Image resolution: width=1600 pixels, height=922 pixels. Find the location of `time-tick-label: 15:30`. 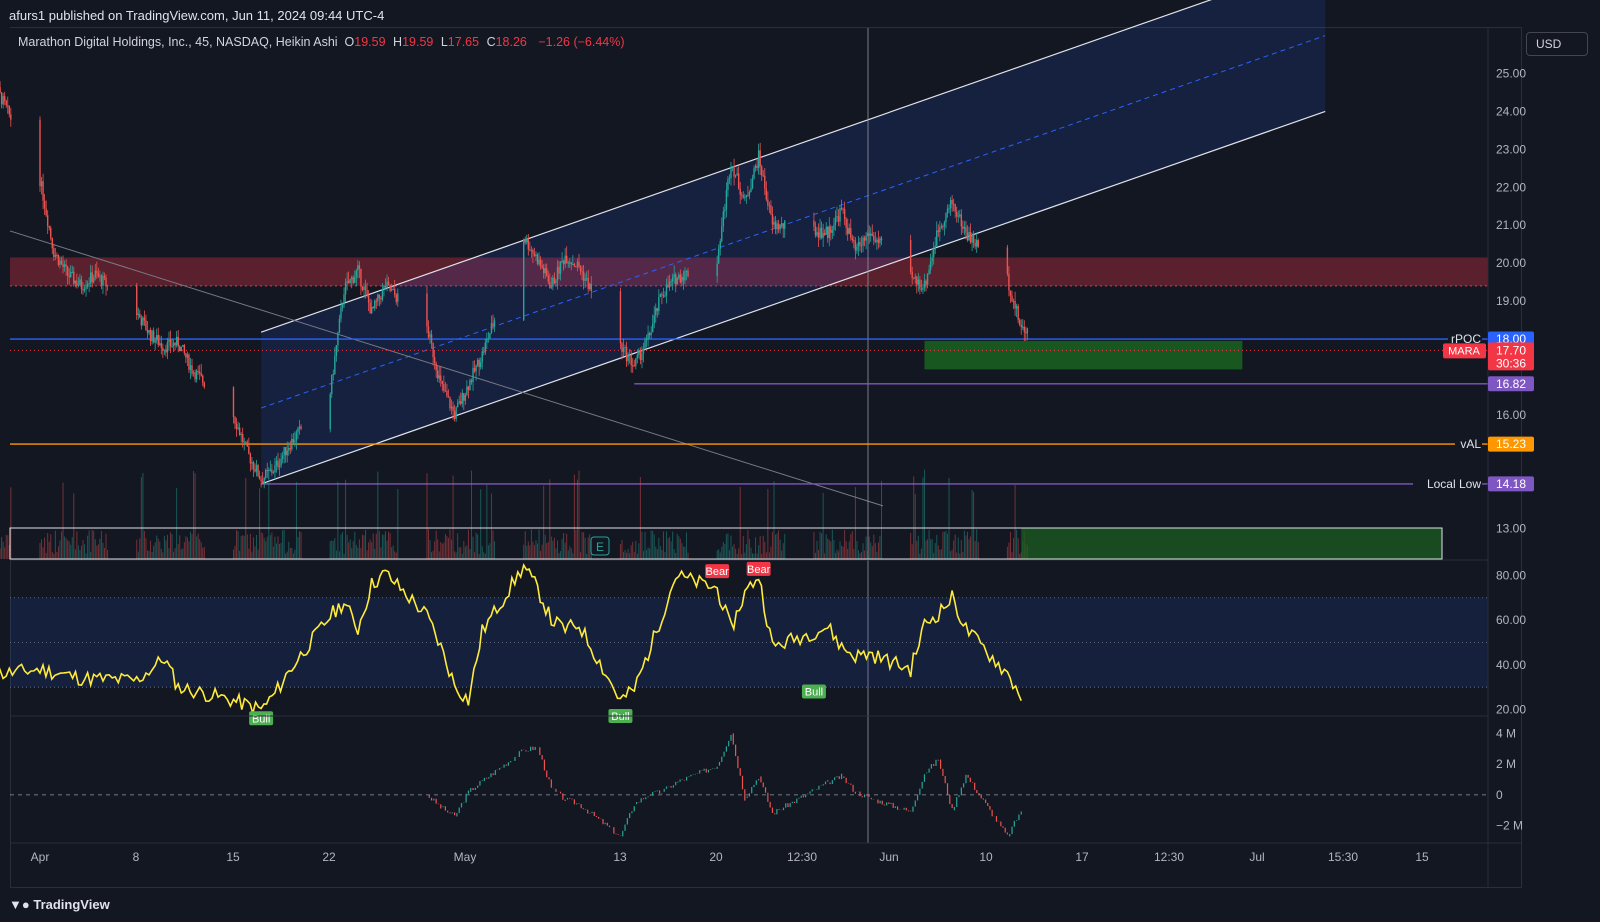

time-tick-label: 15:30 is located at coordinates (1343, 857).